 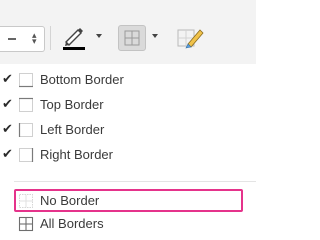 What do you see at coordinates (26, 104) in the screenshot?
I see `border-top-icon` at bounding box center [26, 104].